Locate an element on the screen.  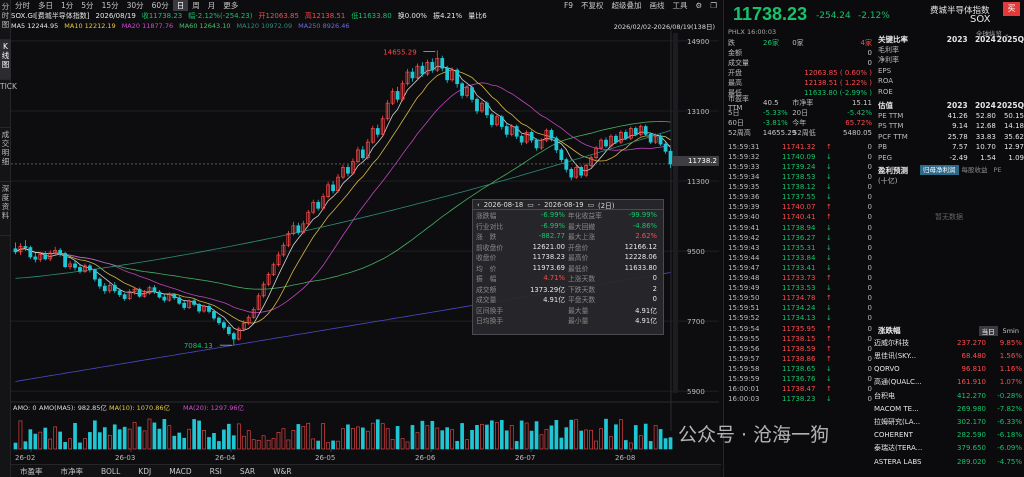
tab-sar: SAR is located at coordinates (247, 471).